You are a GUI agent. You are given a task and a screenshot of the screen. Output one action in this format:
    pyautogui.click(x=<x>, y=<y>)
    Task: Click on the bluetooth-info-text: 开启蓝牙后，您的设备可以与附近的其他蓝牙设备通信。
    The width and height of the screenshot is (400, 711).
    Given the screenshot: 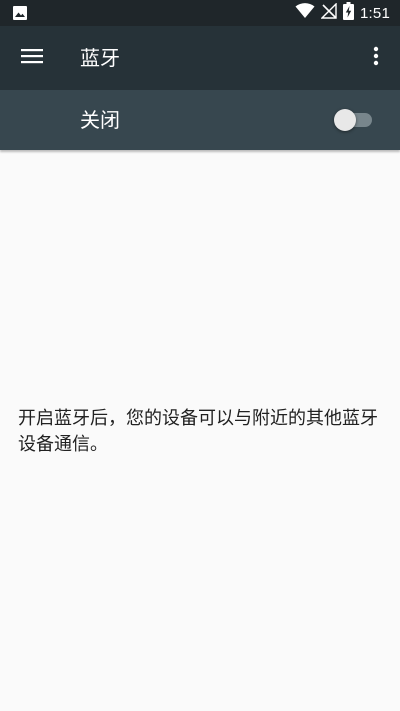 What is the action you would take?
    pyautogui.click(x=198, y=431)
    